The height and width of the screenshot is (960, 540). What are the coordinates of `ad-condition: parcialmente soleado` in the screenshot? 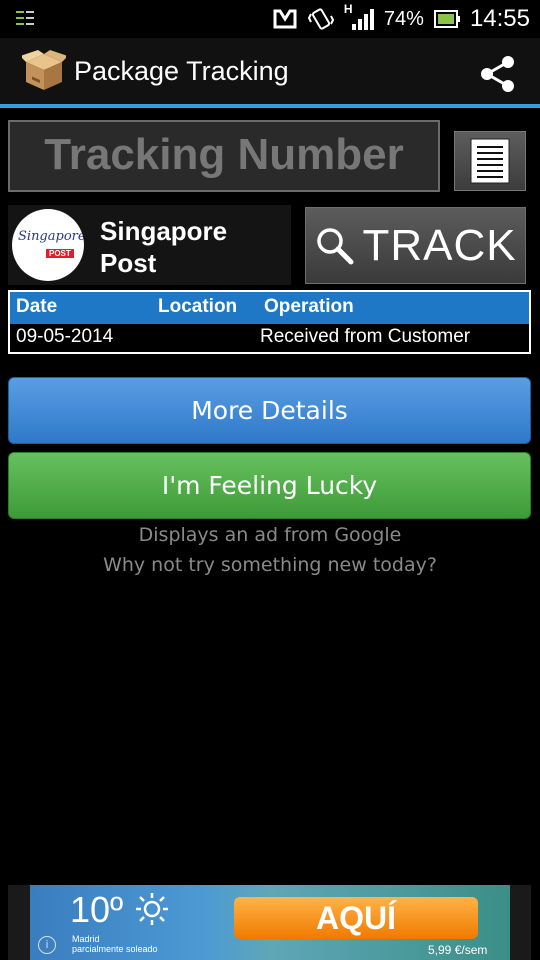 It's located at (115, 949).